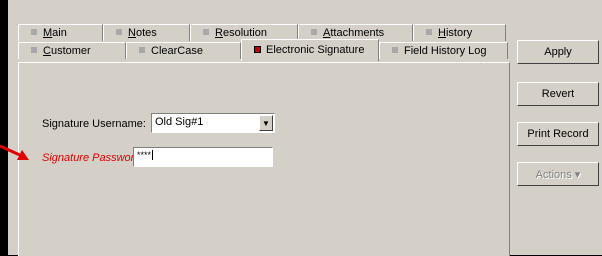 Image resolution: width=602 pixels, height=256 pixels. Describe the element at coordinates (558, 134) in the screenshot. I see `print-record-button: Print Record` at that location.